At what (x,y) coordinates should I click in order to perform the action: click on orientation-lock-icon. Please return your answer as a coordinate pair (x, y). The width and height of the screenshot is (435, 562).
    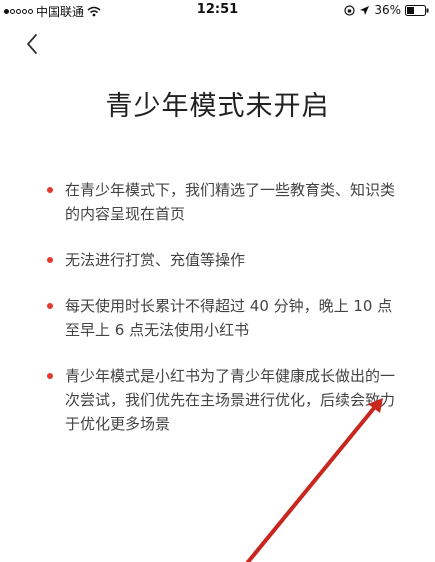
    Looking at the image, I should click on (349, 10).